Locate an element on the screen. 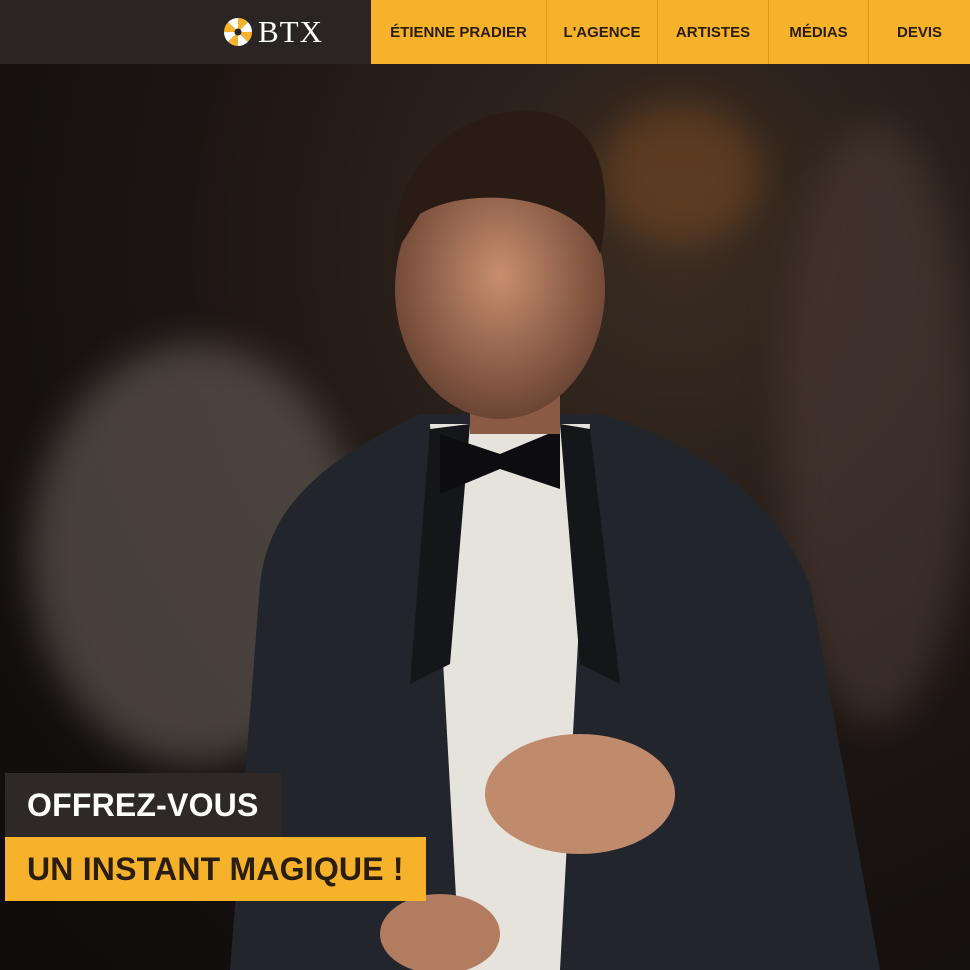  nav-item-devis: DEVIS is located at coordinates (919, 32).